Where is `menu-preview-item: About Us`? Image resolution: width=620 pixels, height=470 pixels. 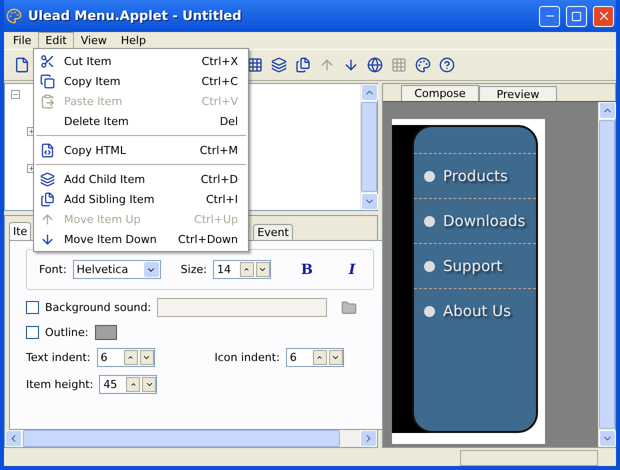 menu-preview-item: About Us is located at coordinates (475, 310).